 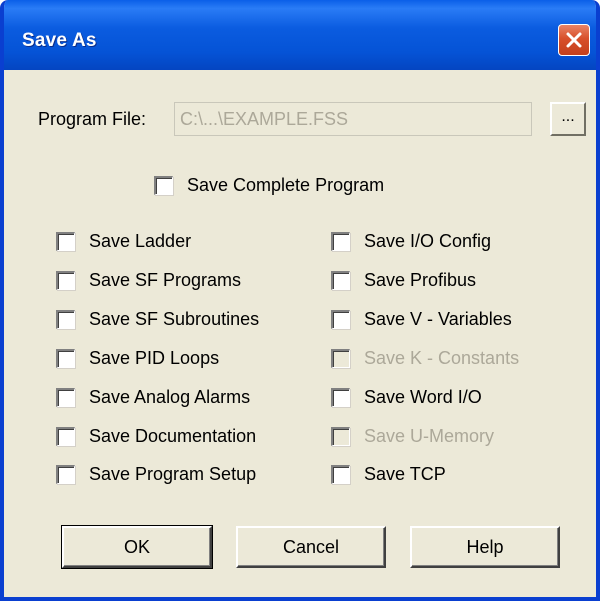 What do you see at coordinates (286, 184) in the screenshot?
I see `save-complete-program-label: Save Complete Program` at bounding box center [286, 184].